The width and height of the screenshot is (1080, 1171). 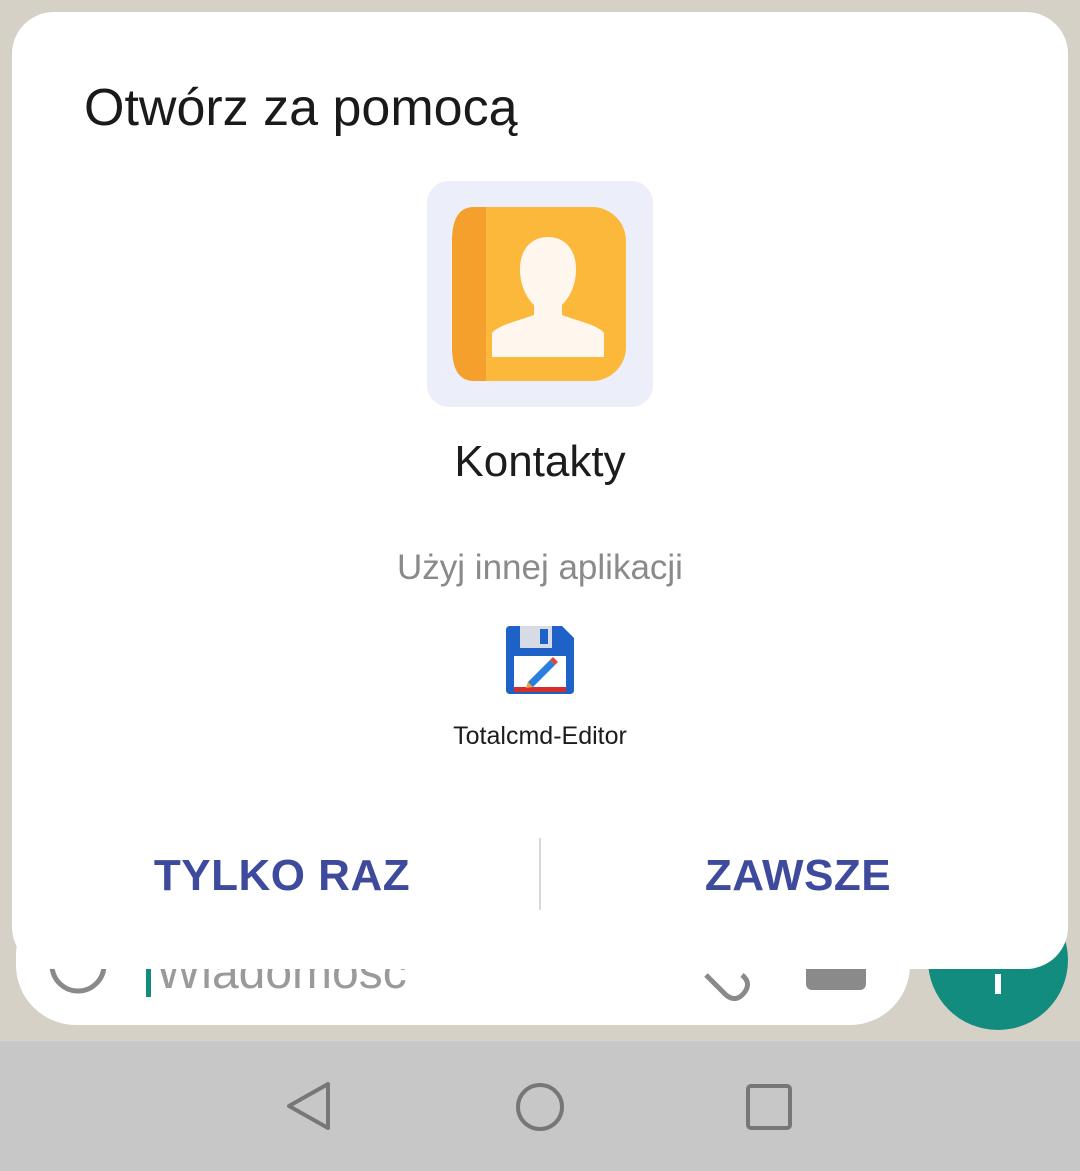 I want to click on contacts-icon, so click(x=539, y=294).